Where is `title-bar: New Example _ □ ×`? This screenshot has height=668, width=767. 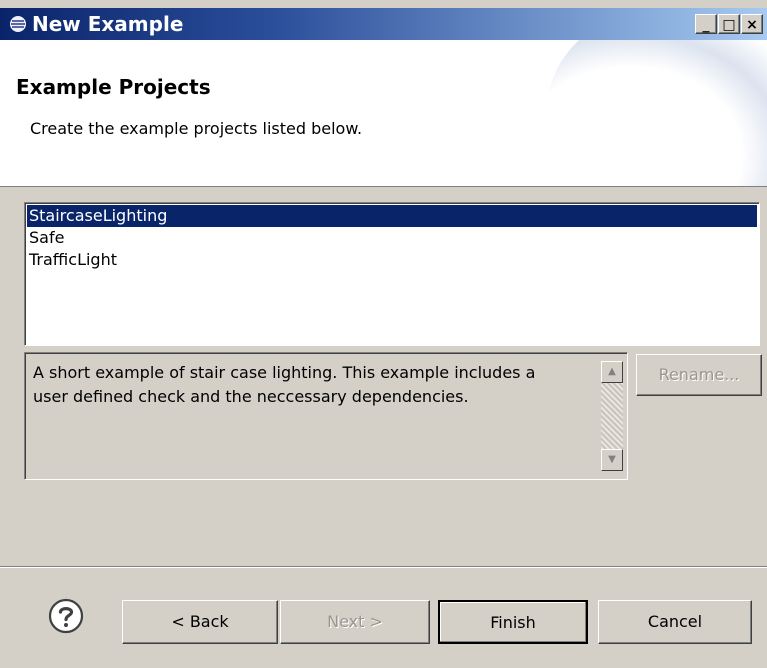 title-bar: New Example _ □ × is located at coordinates (383, 24).